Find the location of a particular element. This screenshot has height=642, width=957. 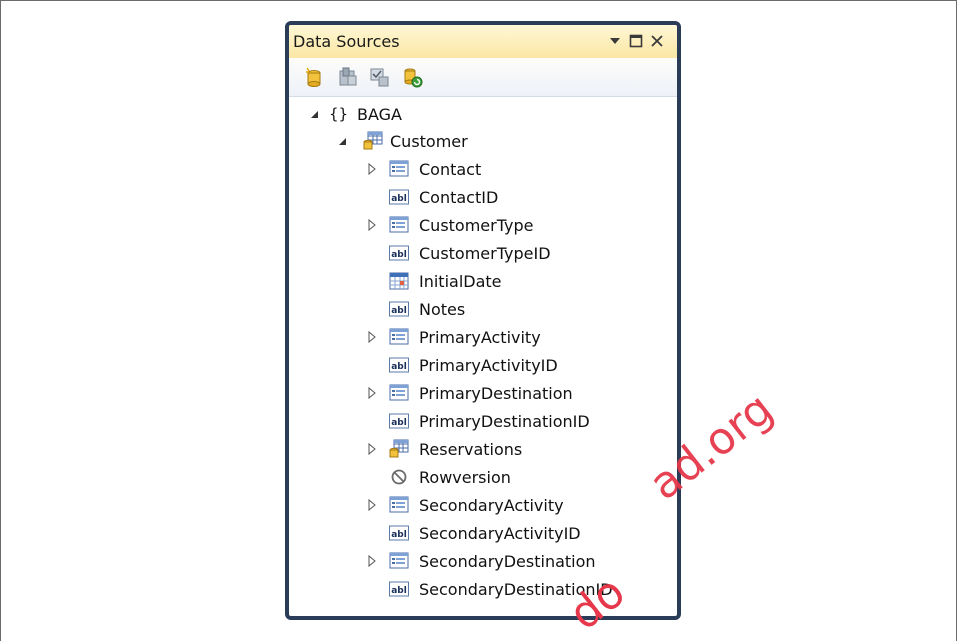

tree-item-customertypeid: abl CustomerTypeID is located at coordinates (479, 253).